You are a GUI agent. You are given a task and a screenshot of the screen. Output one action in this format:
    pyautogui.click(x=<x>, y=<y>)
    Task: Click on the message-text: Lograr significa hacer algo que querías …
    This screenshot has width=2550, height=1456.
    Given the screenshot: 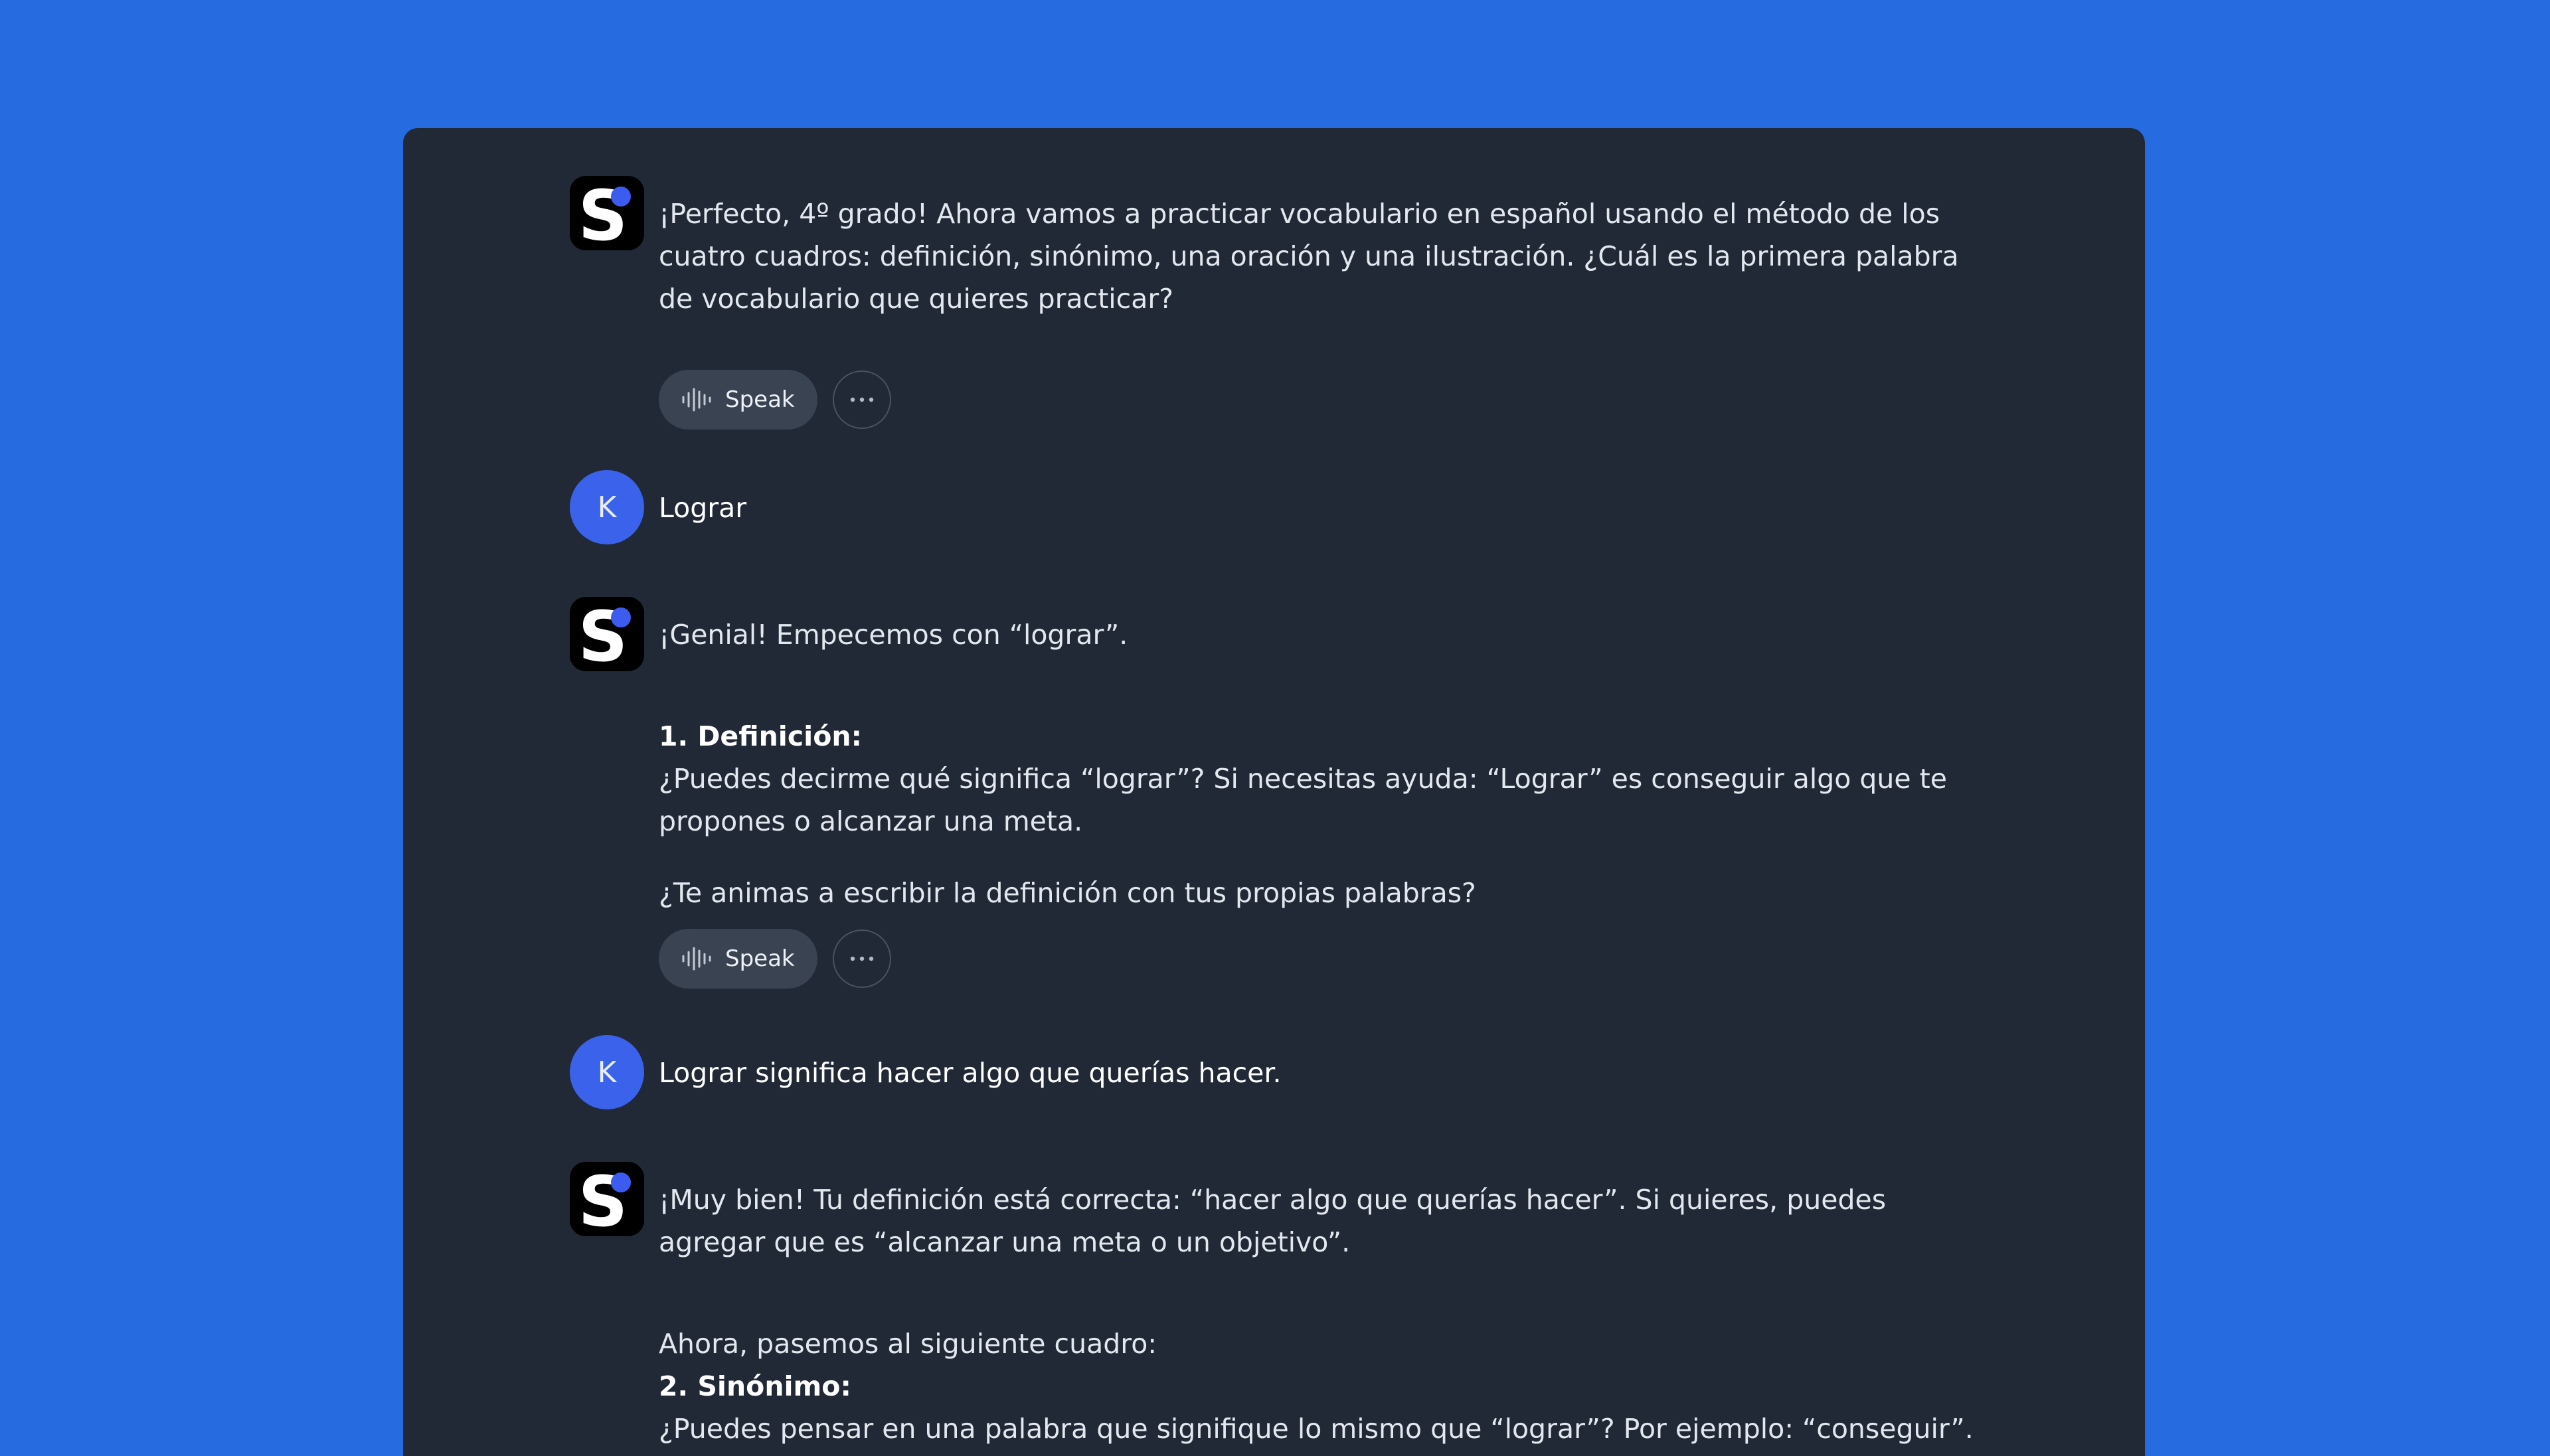 What is the action you would take?
    pyautogui.click(x=970, y=1073)
    